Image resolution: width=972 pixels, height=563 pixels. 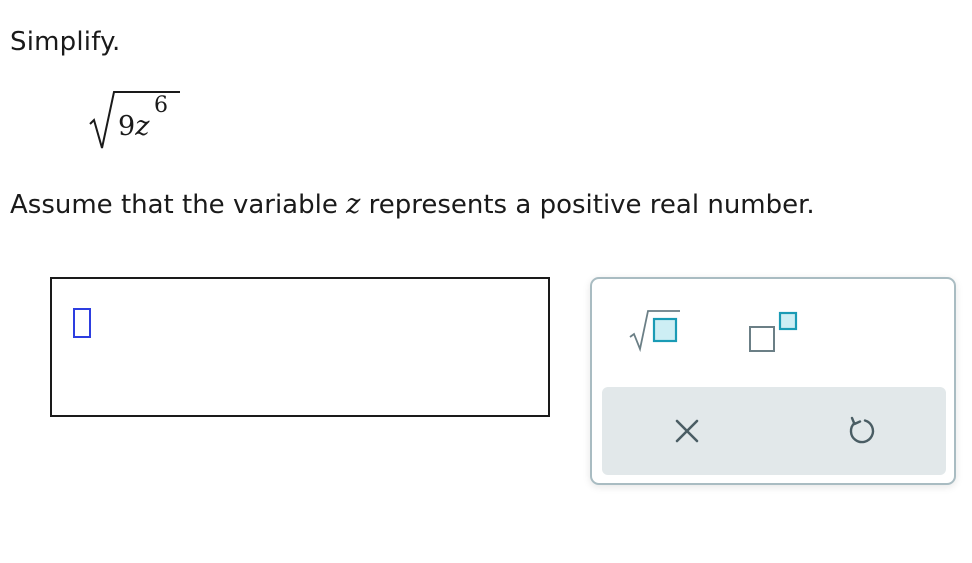 I want to click on math-palette, so click(x=773, y=381).